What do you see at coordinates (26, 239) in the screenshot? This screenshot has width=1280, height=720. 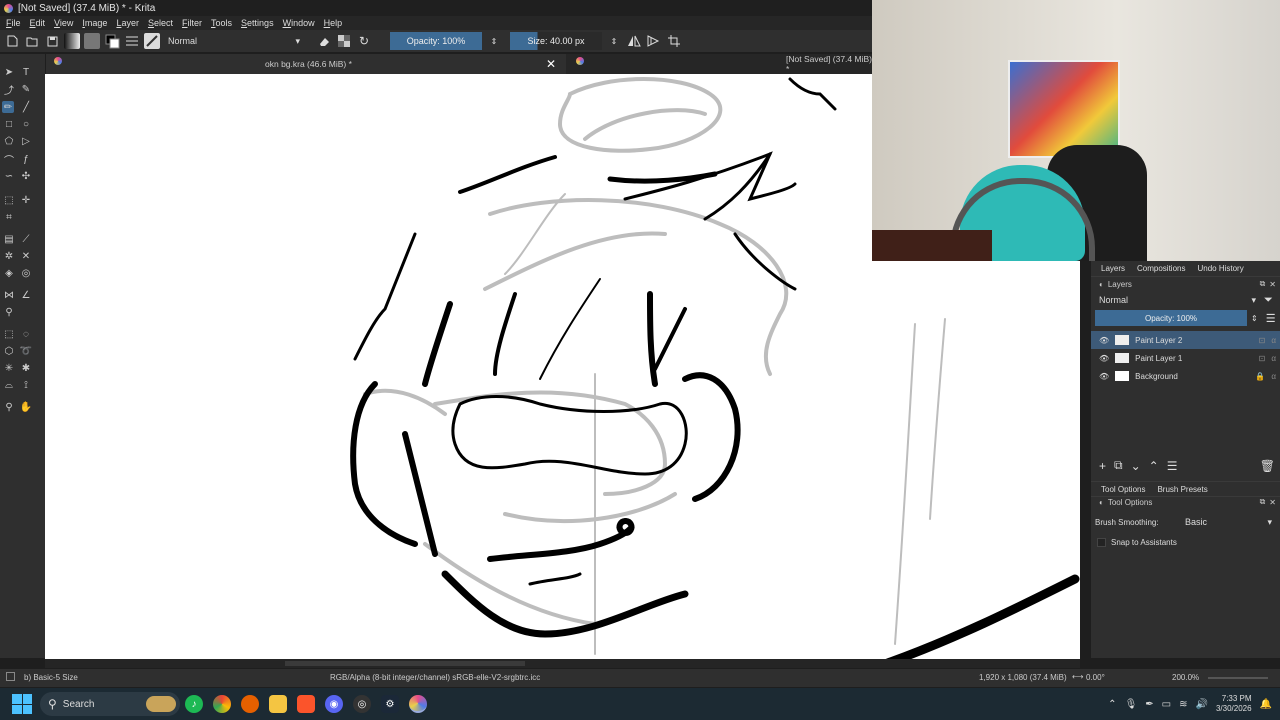 I see `color-picker-icon: ⟋` at bounding box center [26, 239].